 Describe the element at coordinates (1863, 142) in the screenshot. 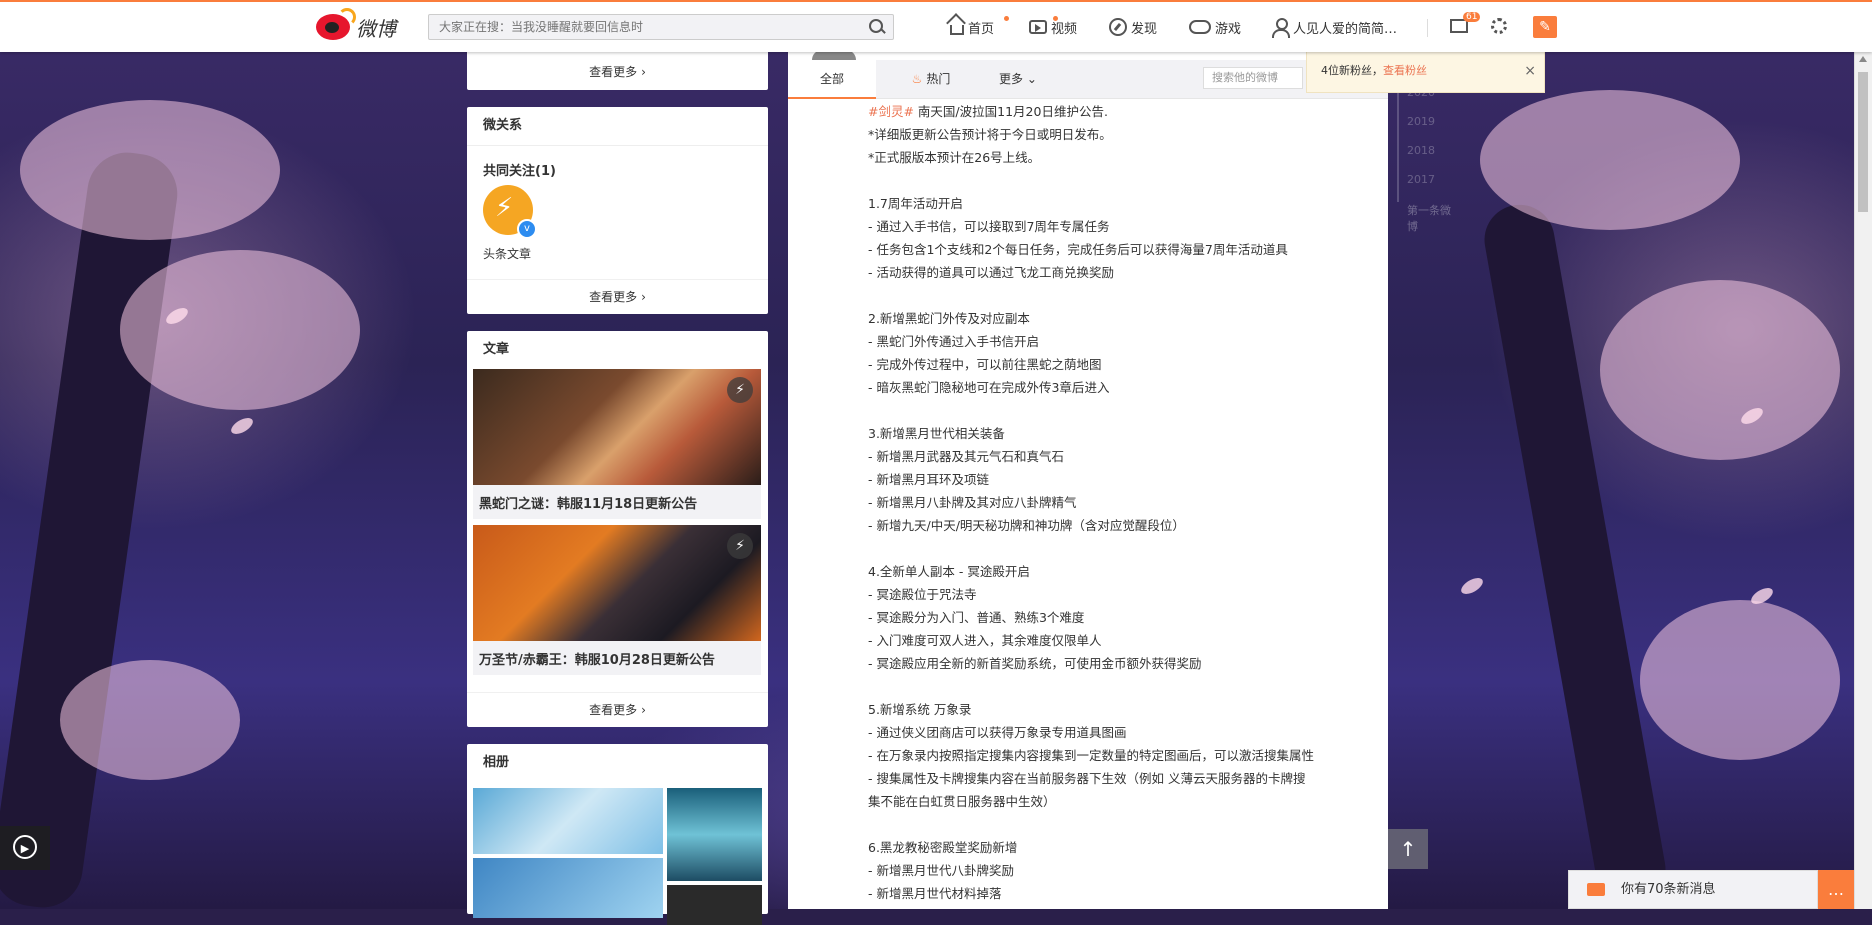

I see `scrollbar-thumb` at that location.